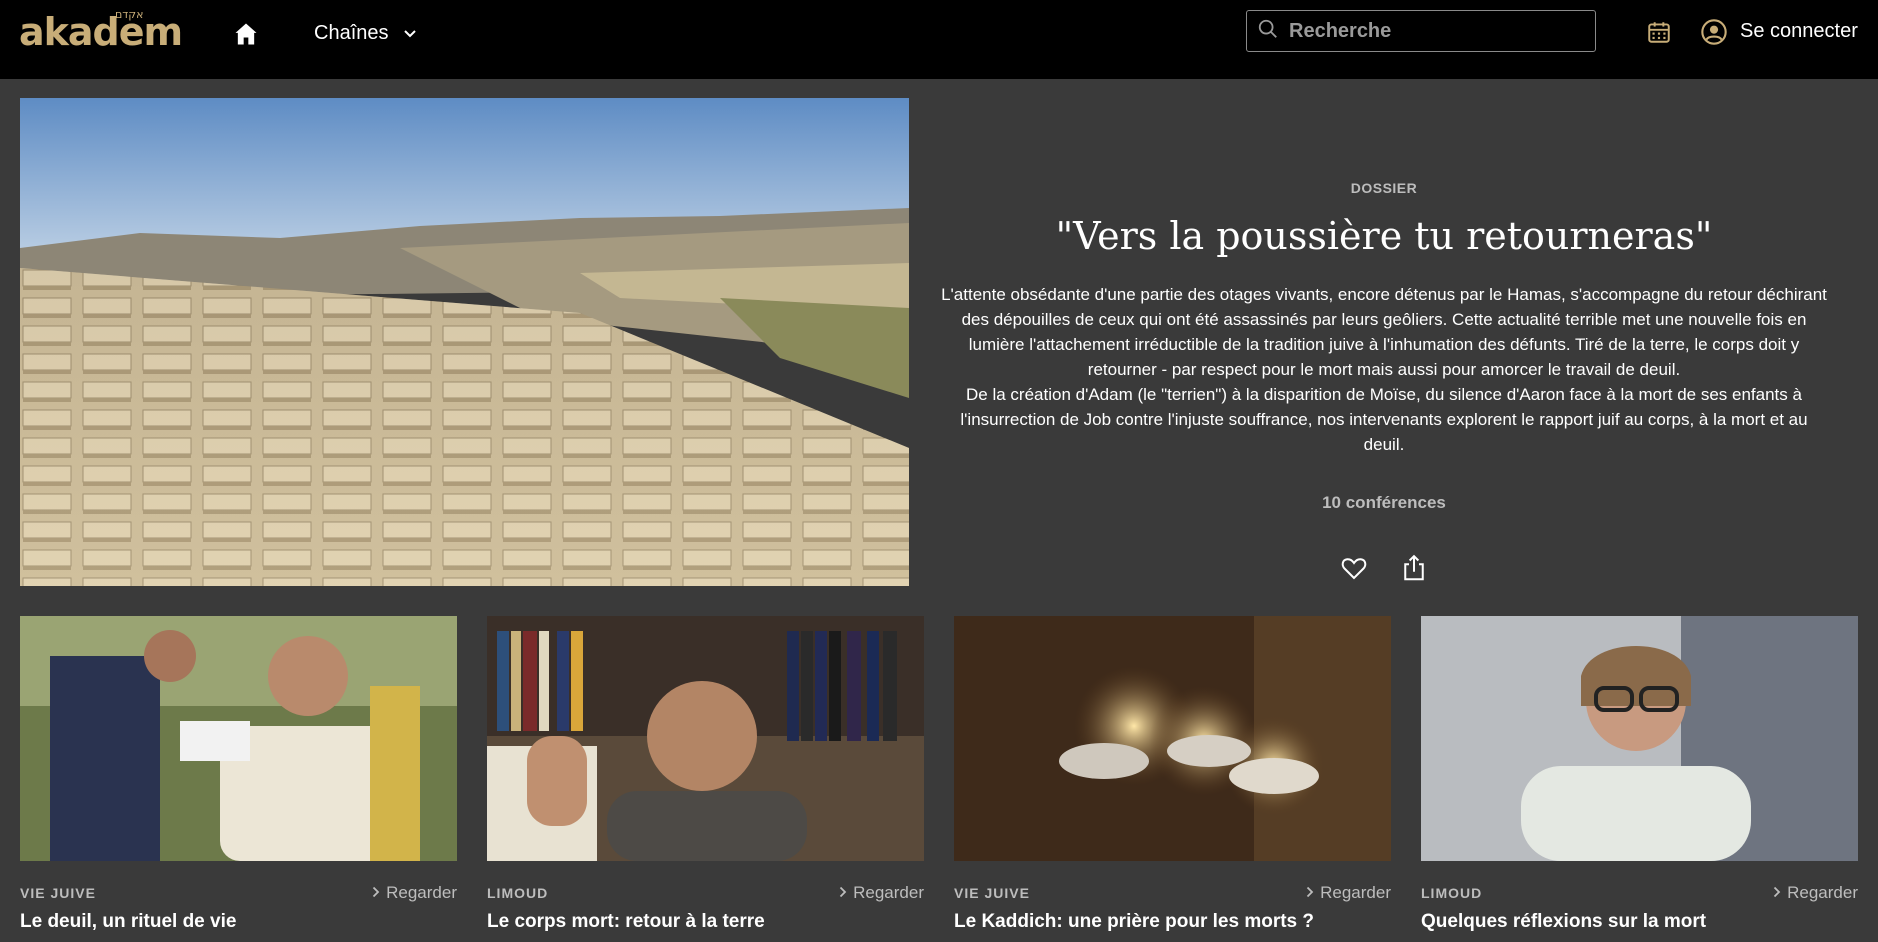 The width and height of the screenshot is (1878, 942). Describe the element at coordinates (1268, 31) in the screenshot. I see `search-icon` at that location.